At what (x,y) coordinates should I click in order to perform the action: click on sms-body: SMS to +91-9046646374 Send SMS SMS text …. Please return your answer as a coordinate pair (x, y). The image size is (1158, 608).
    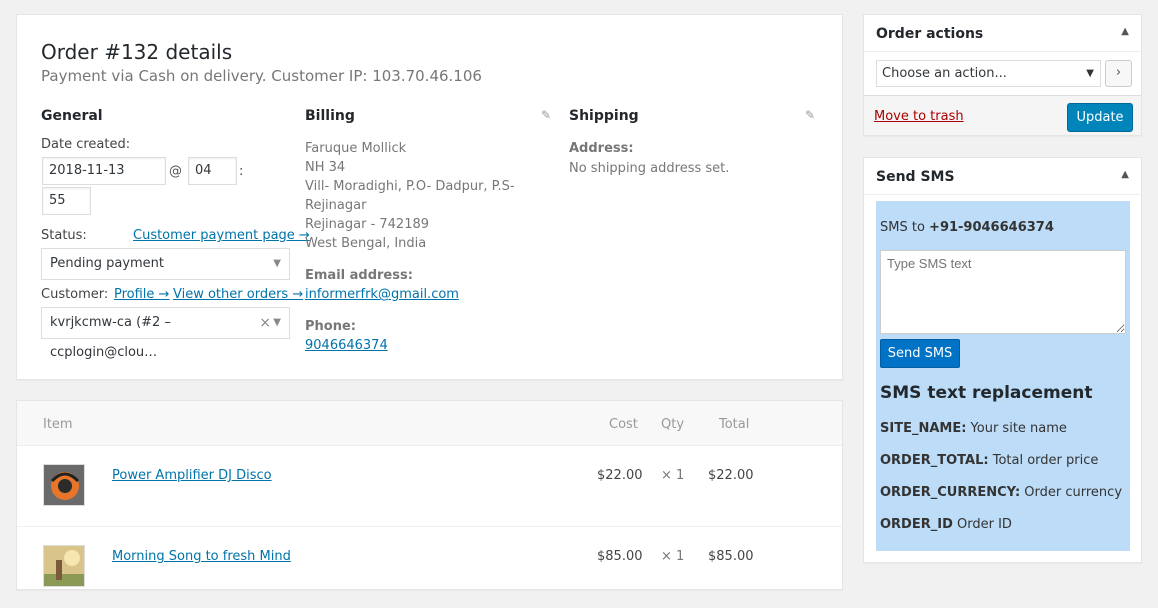
    Looking at the image, I should click on (1003, 376).